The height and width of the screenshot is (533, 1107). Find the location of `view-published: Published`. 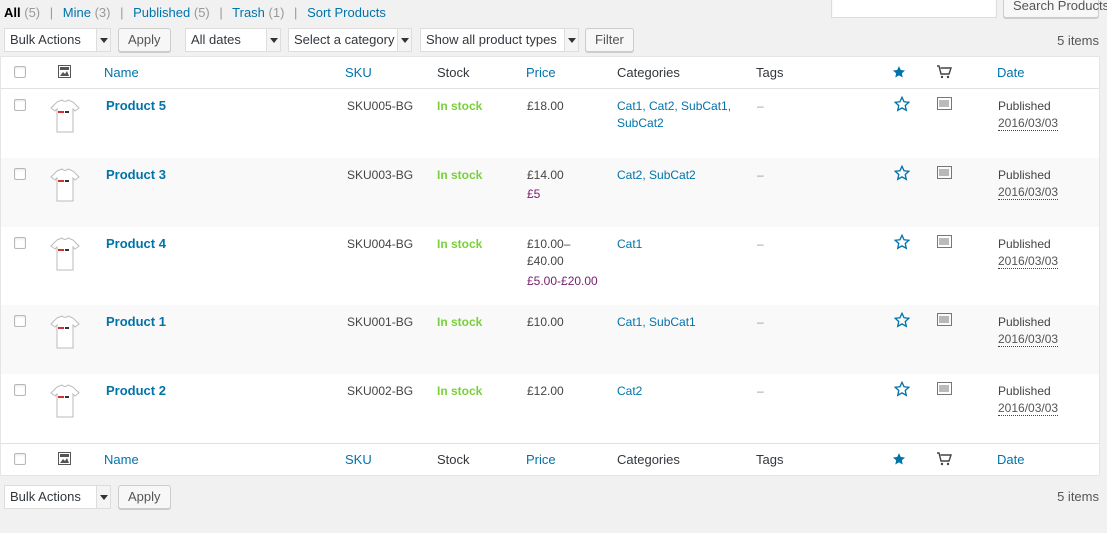

view-published: Published is located at coordinates (161, 12).